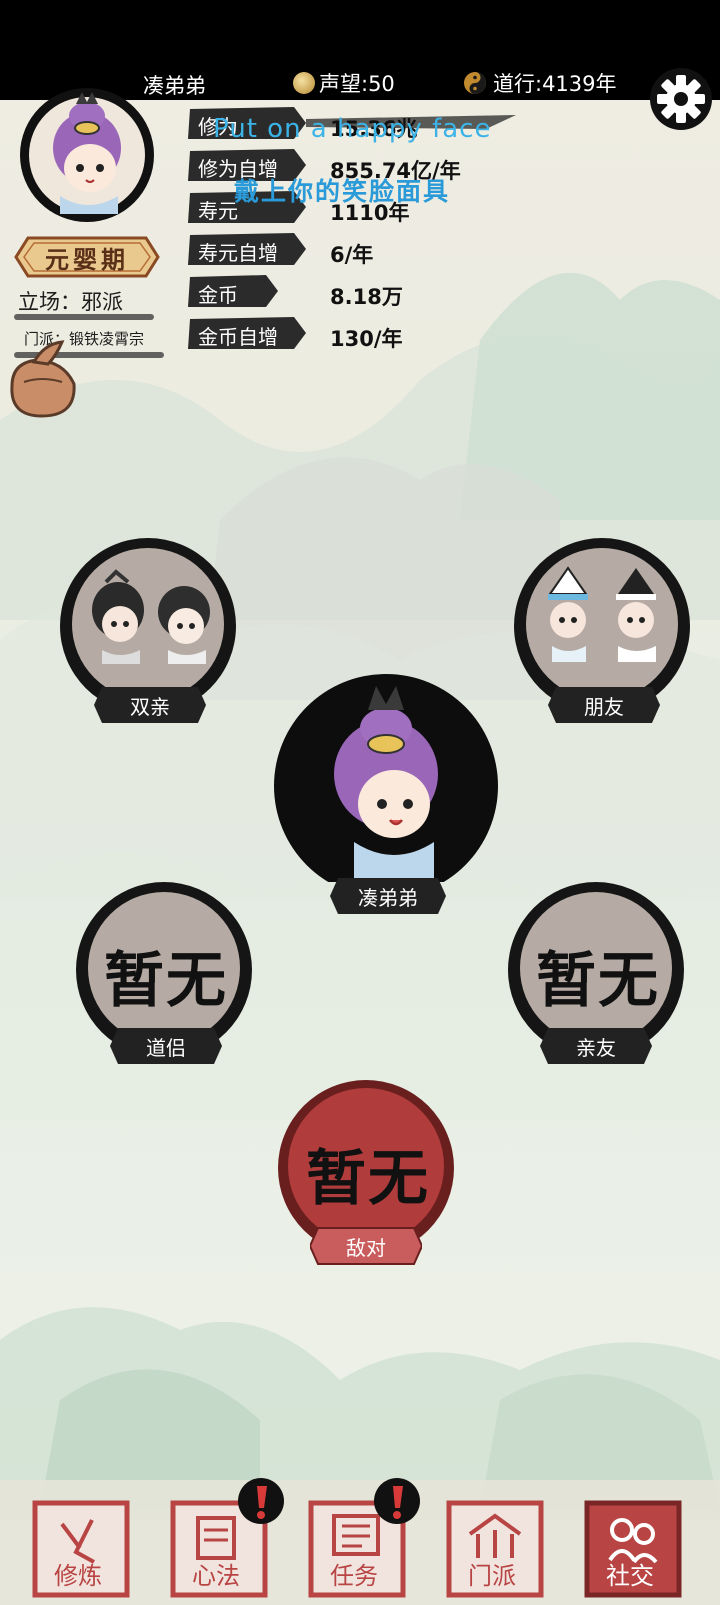 The width and height of the screenshot is (720, 1605). I want to click on self-label: 凑弟弟, so click(388, 897).